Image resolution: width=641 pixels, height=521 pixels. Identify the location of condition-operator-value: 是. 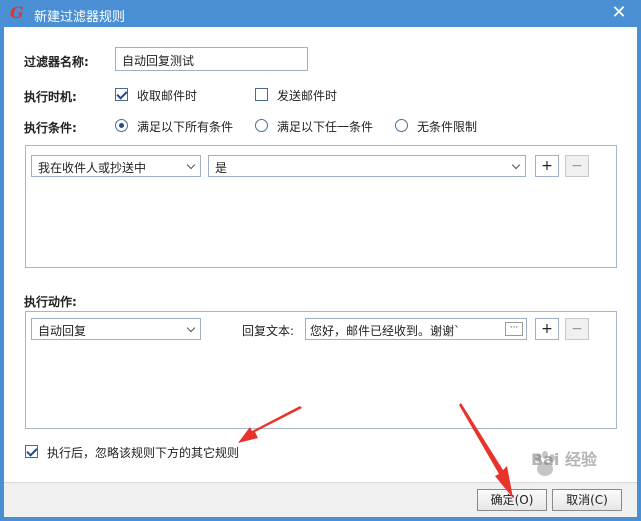
(221, 168).